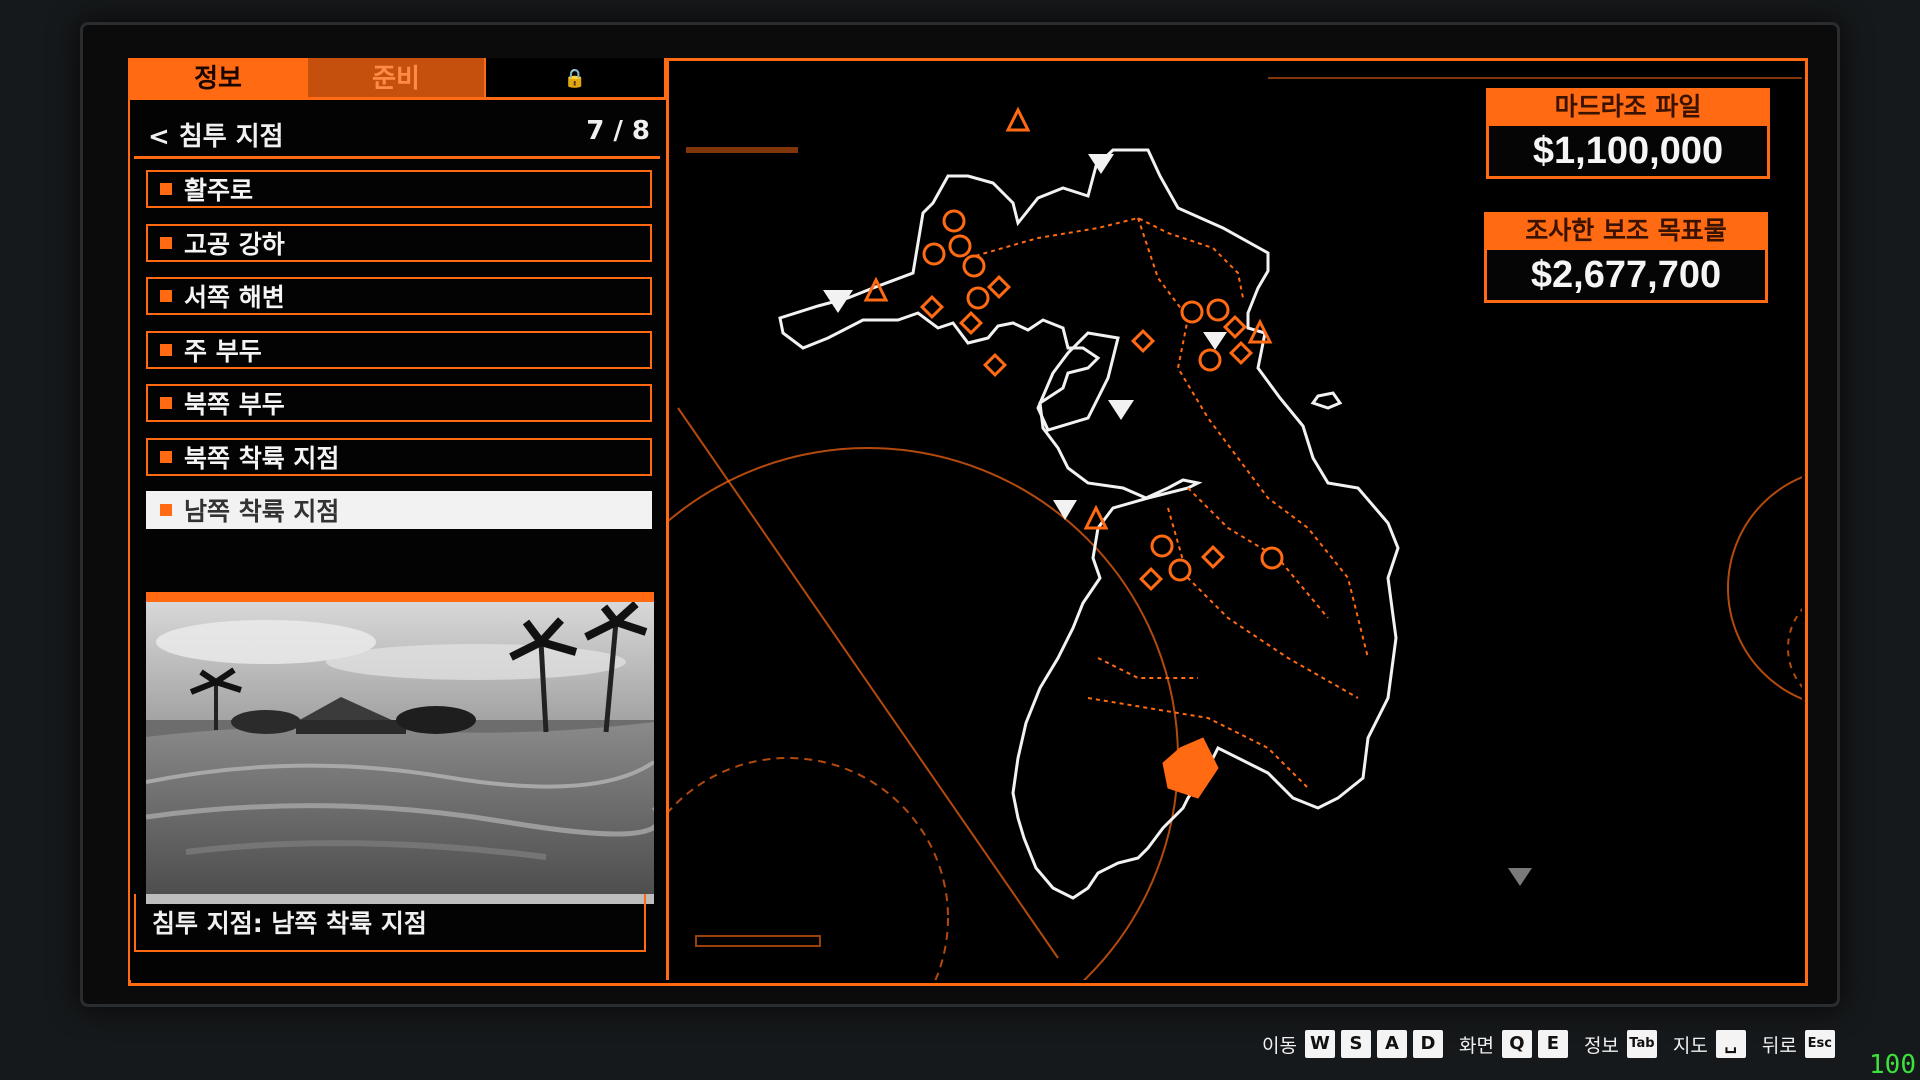  What do you see at coordinates (1391, 1044) in the screenshot?
I see `key-a: A` at bounding box center [1391, 1044].